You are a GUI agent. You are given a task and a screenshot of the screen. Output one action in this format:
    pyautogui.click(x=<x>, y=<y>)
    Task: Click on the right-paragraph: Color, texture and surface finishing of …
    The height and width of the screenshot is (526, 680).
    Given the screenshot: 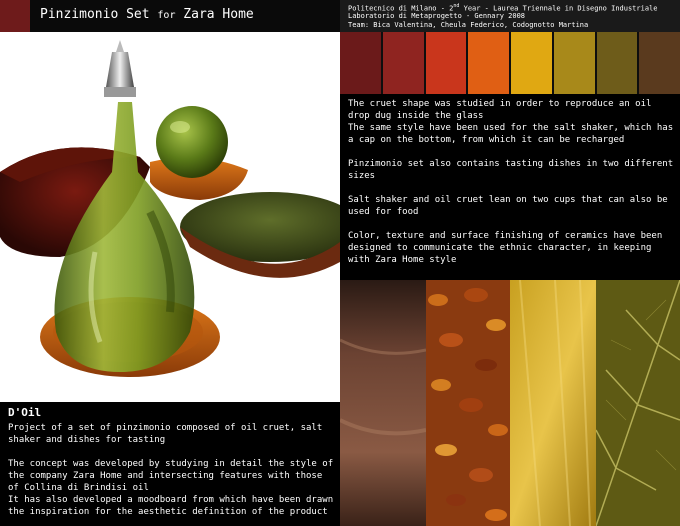 What is the action you would take?
    pyautogui.click(x=505, y=248)
    